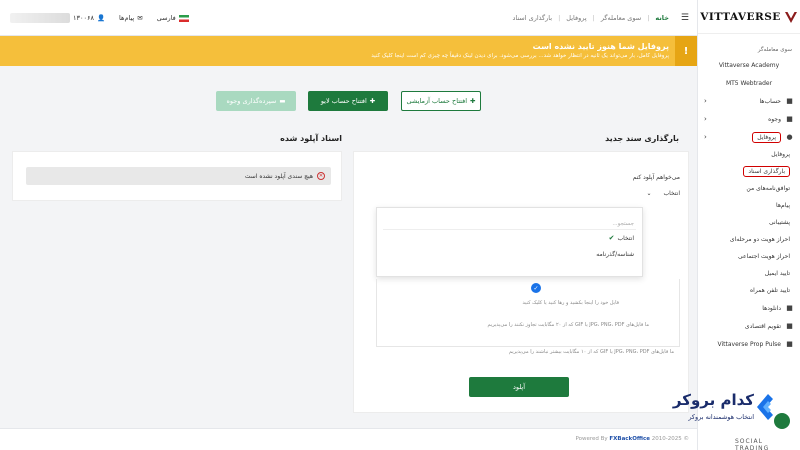  I want to click on open-live-account-button: ✚ افتتاح حساب لایو, so click(348, 101).